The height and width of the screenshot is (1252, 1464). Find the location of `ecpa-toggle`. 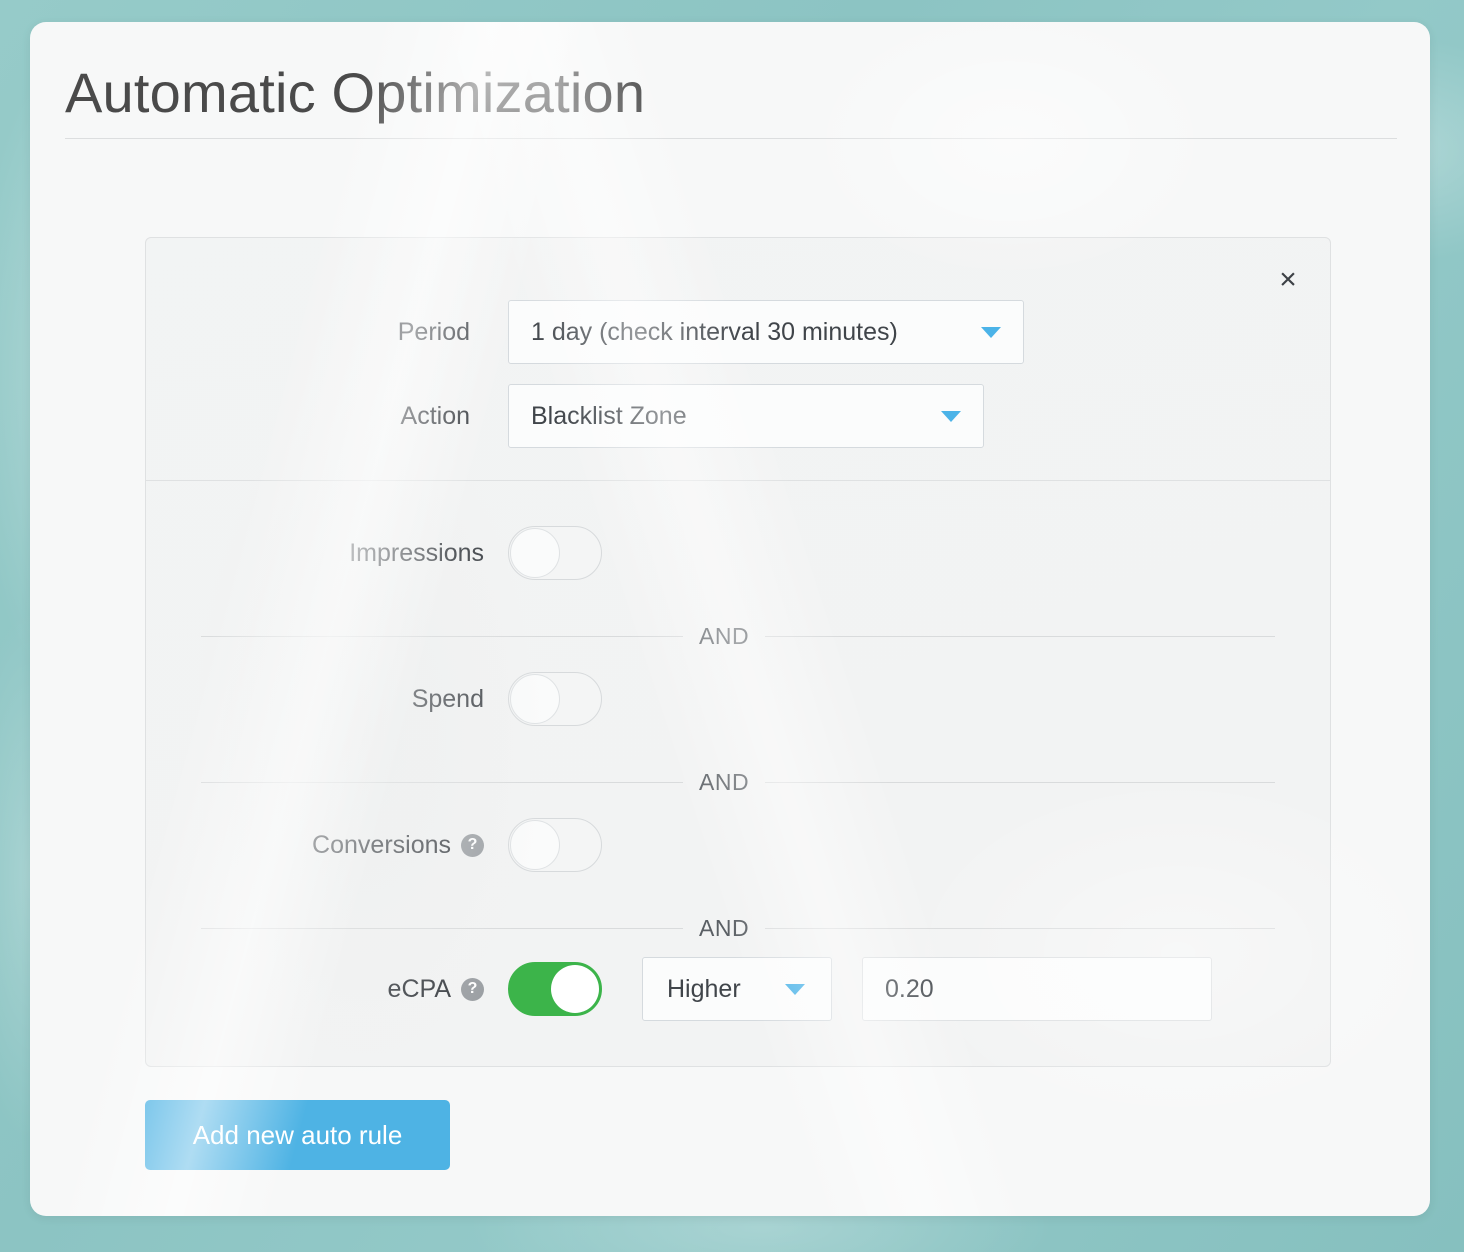

ecpa-toggle is located at coordinates (555, 989).